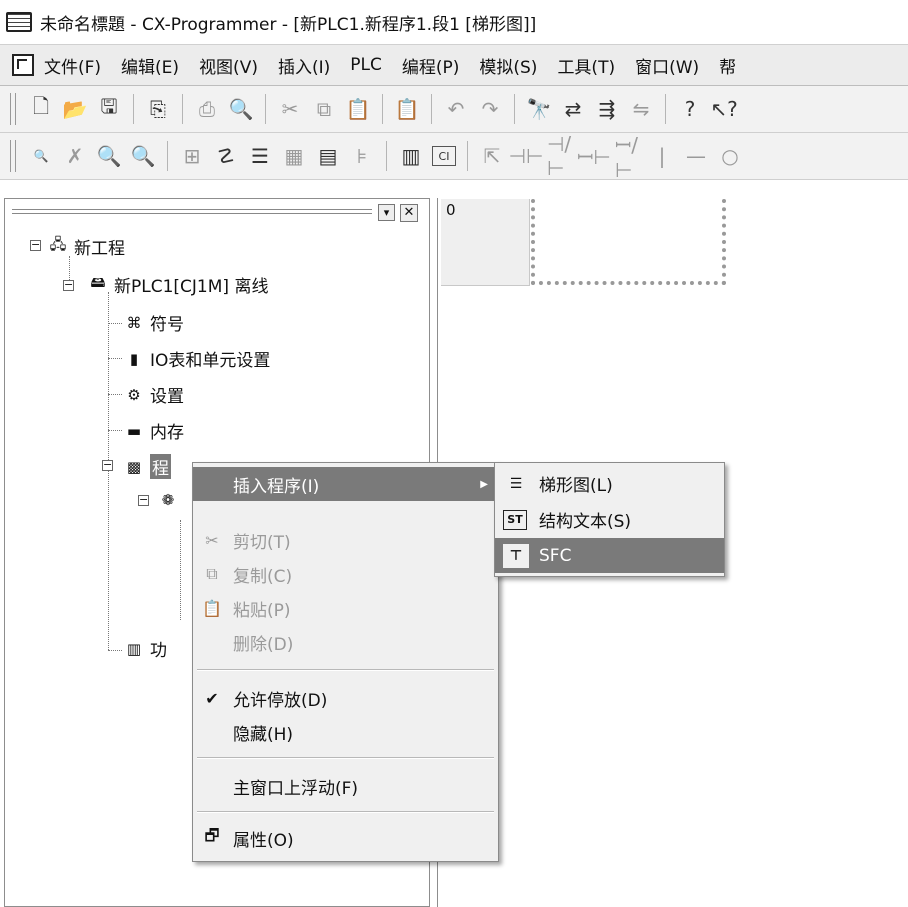 The width and height of the screenshot is (908, 907). What do you see at coordinates (134, 394) in the screenshot?
I see `settings-icon: ⚙` at bounding box center [134, 394].